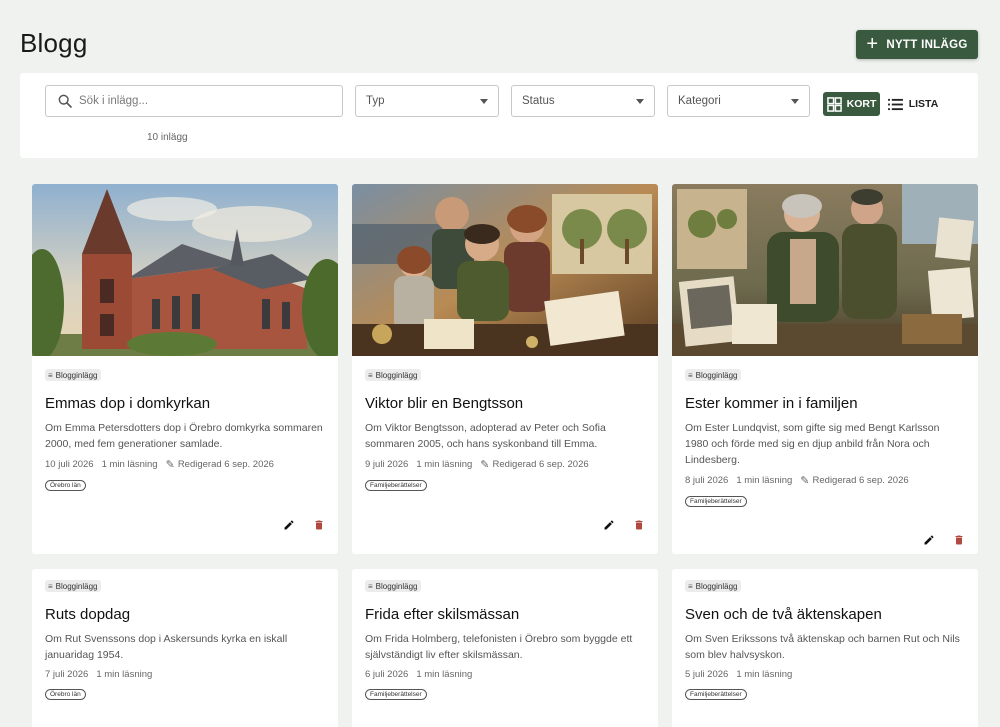 The image size is (1000, 727). What do you see at coordinates (505, 270) in the screenshot?
I see `family-image` at bounding box center [505, 270].